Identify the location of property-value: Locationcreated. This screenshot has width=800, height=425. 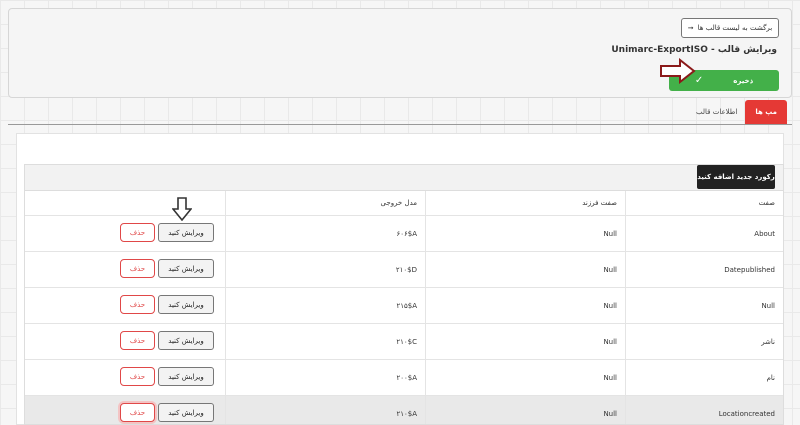
(746, 413).